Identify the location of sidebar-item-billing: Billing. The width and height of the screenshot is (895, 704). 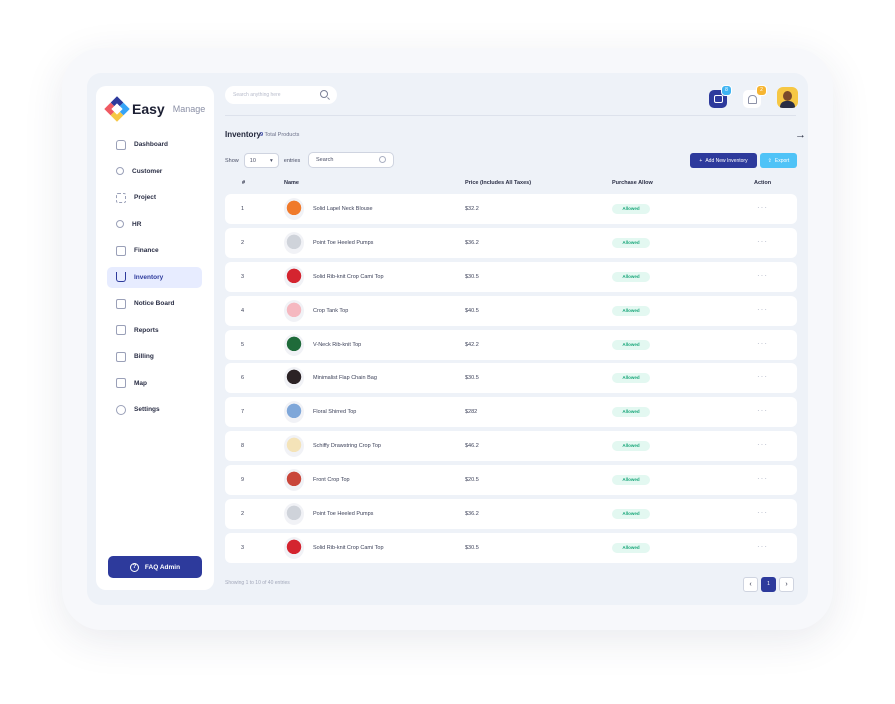
(154, 356).